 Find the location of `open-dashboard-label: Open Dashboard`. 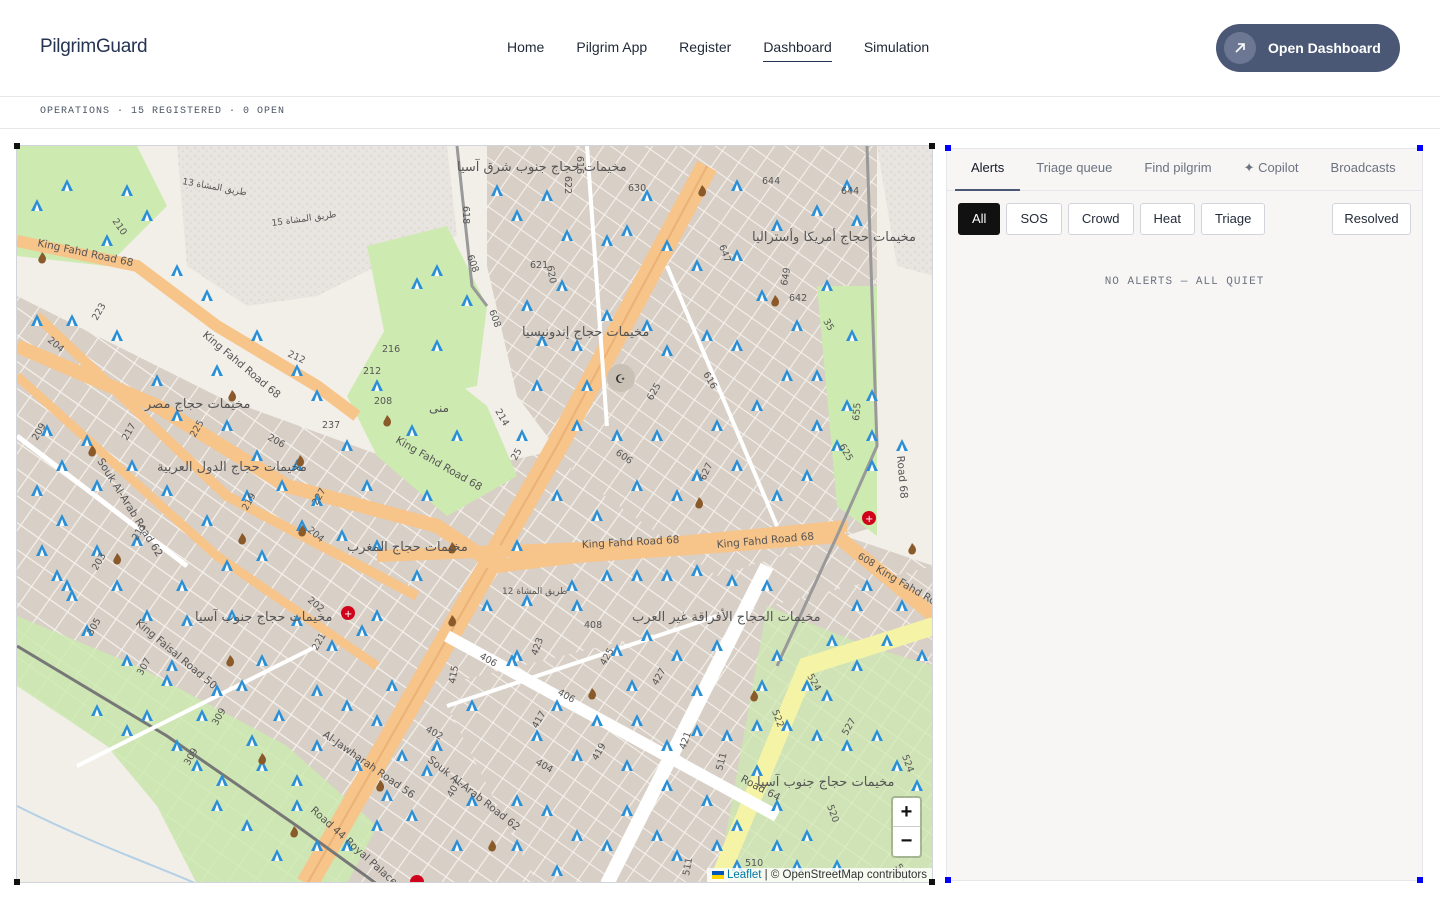

open-dashboard-label: Open Dashboard is located at coordinates (1324, 48).